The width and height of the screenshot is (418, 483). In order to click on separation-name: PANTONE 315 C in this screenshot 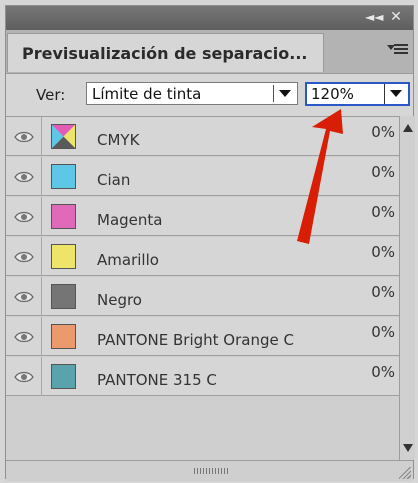, I will do `click(157, 380)`.